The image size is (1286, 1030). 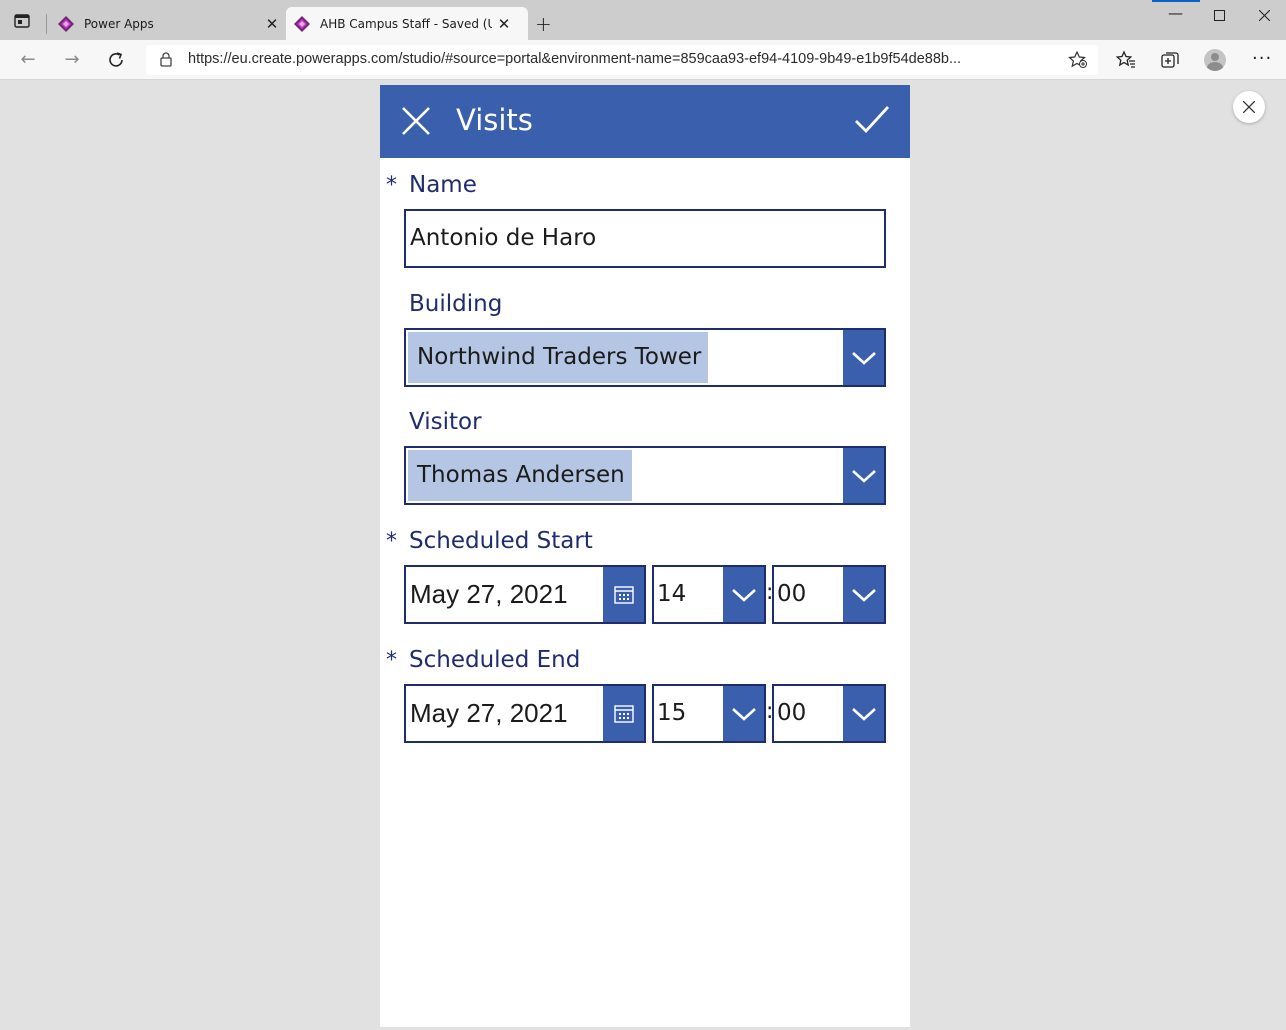 What do you see at coordinates (645, 121) in the screenshot?
I see `app-header: Visits` at bounding box center [645, 121].